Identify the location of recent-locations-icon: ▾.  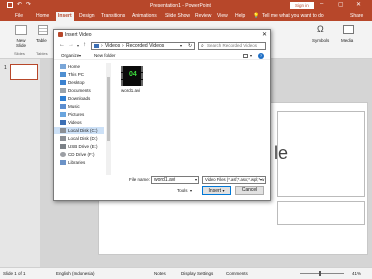
(78, 45).